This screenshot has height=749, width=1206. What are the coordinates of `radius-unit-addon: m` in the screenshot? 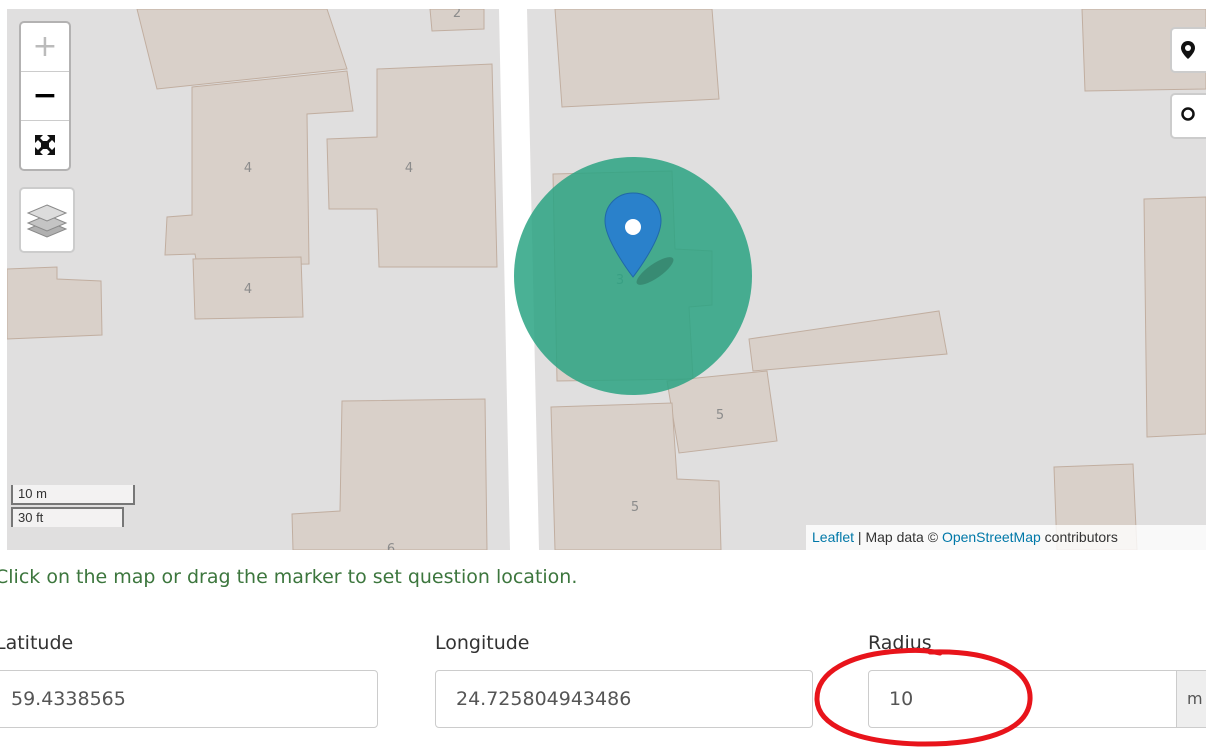 It's located at (1191, 699).